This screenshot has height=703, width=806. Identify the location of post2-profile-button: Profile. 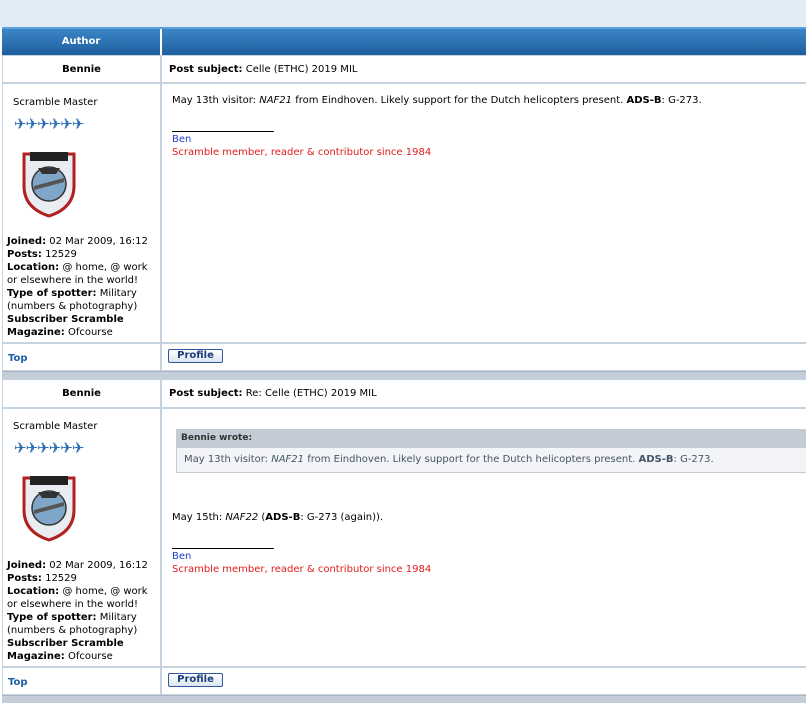
(195, 680).